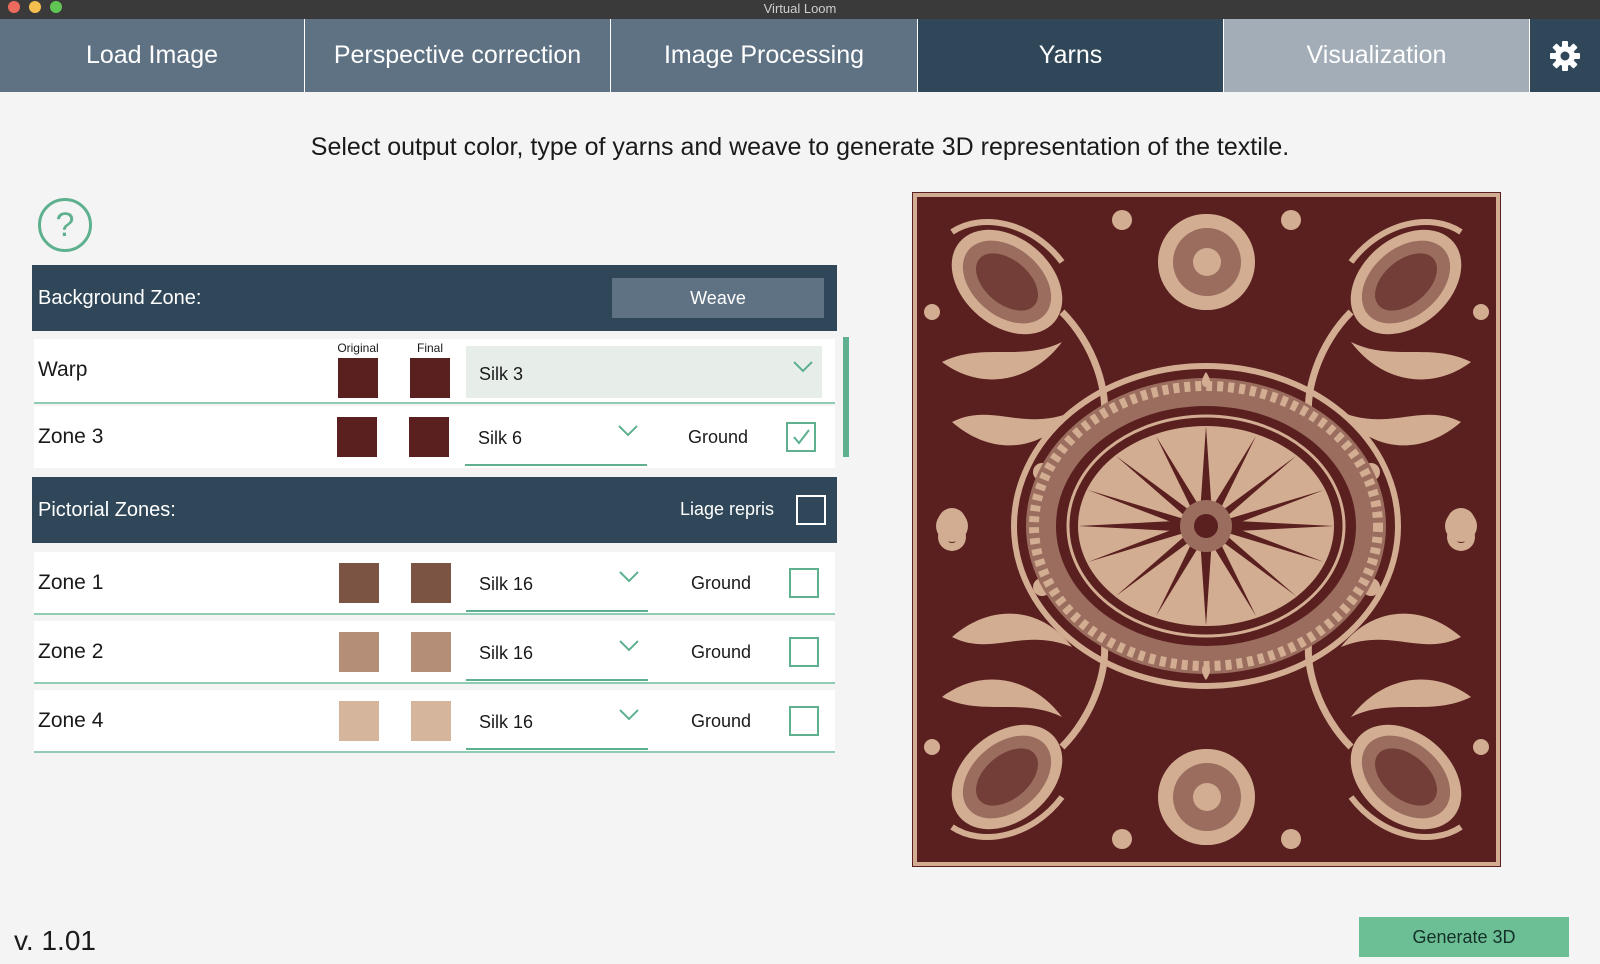 The width and height of the screenshot is (1600, 964). I want to click on final-column-label: Final, so click(429, 348).